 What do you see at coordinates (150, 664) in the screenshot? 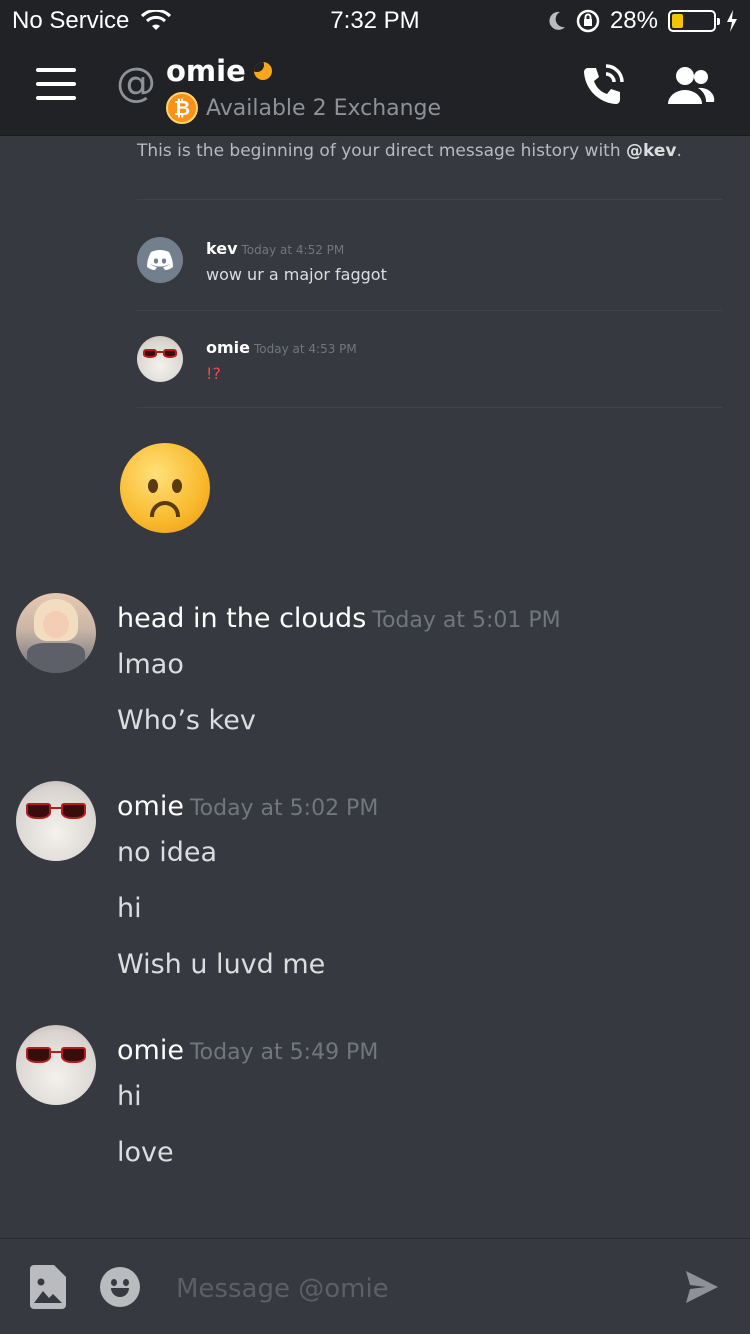
I see `message-text: lmao` at bounding box center [150, 664].